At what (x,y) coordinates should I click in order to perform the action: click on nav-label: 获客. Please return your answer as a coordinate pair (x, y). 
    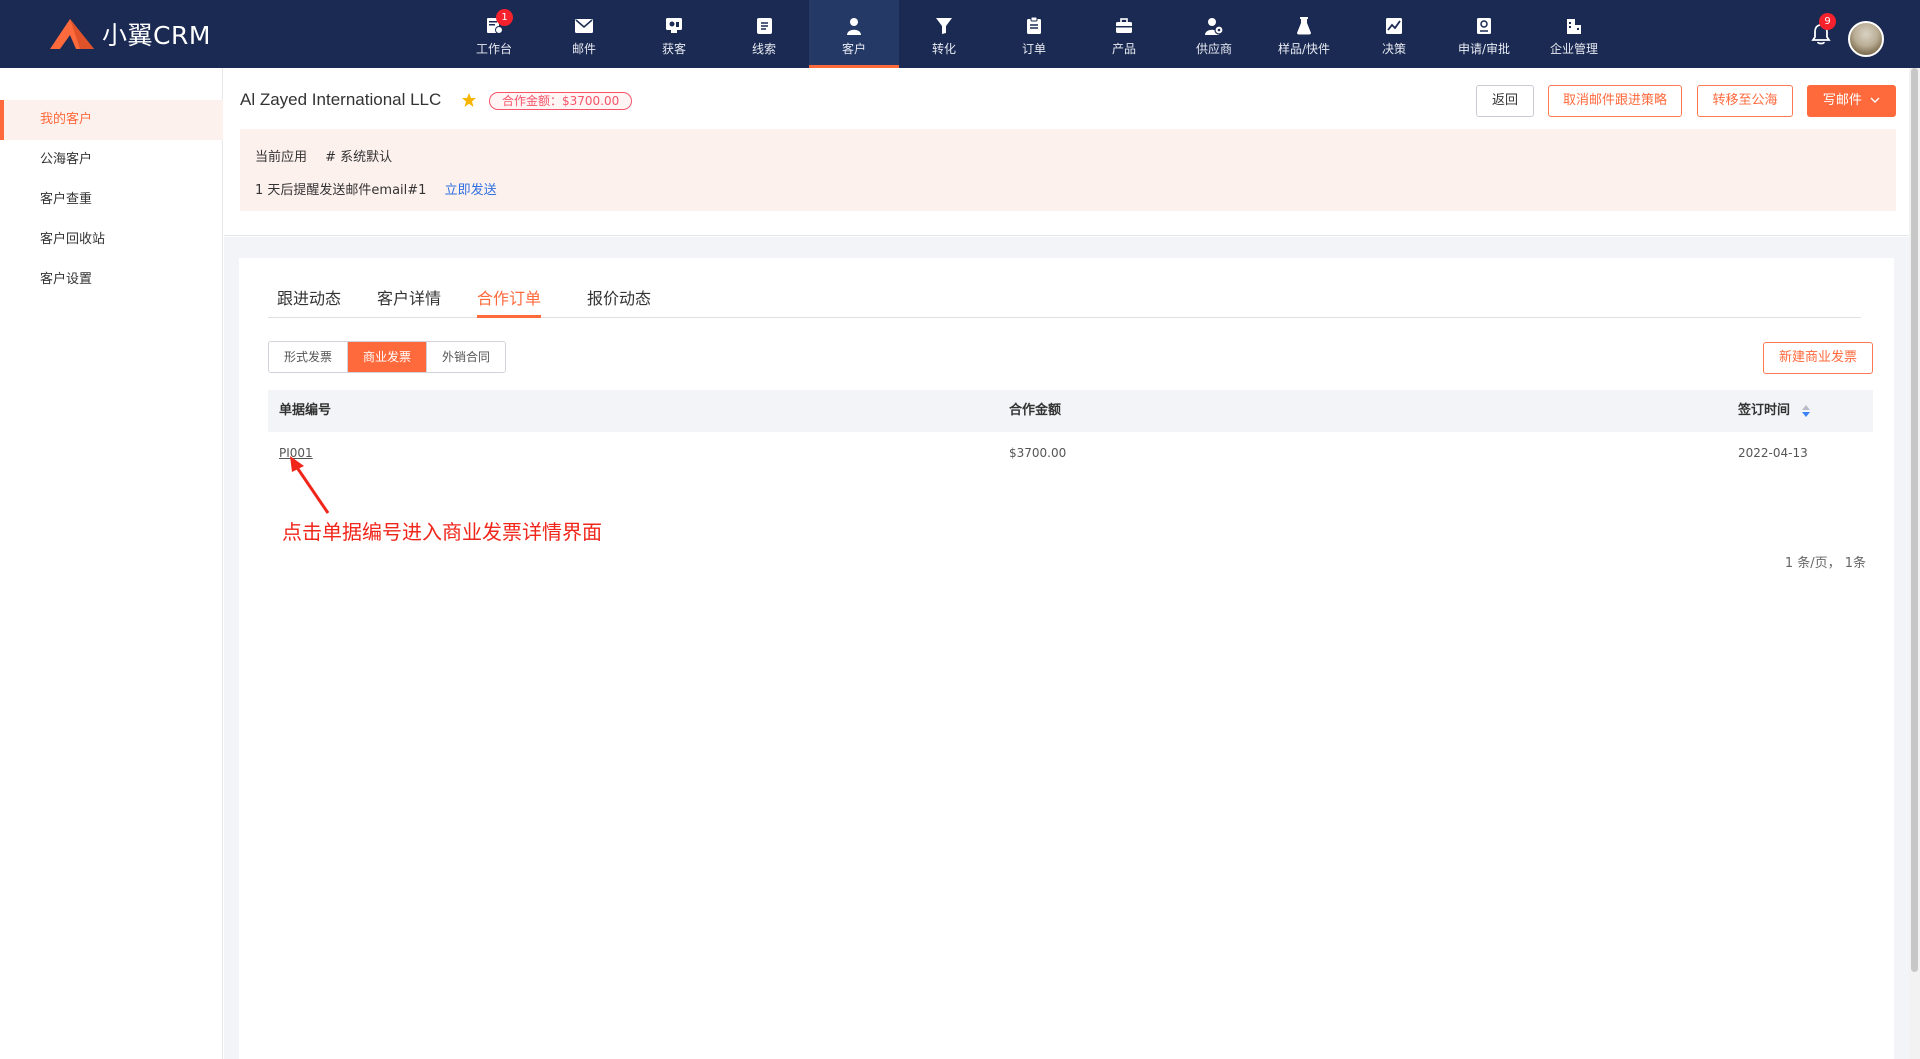
    Looking at the image, I should click on (673, 49).